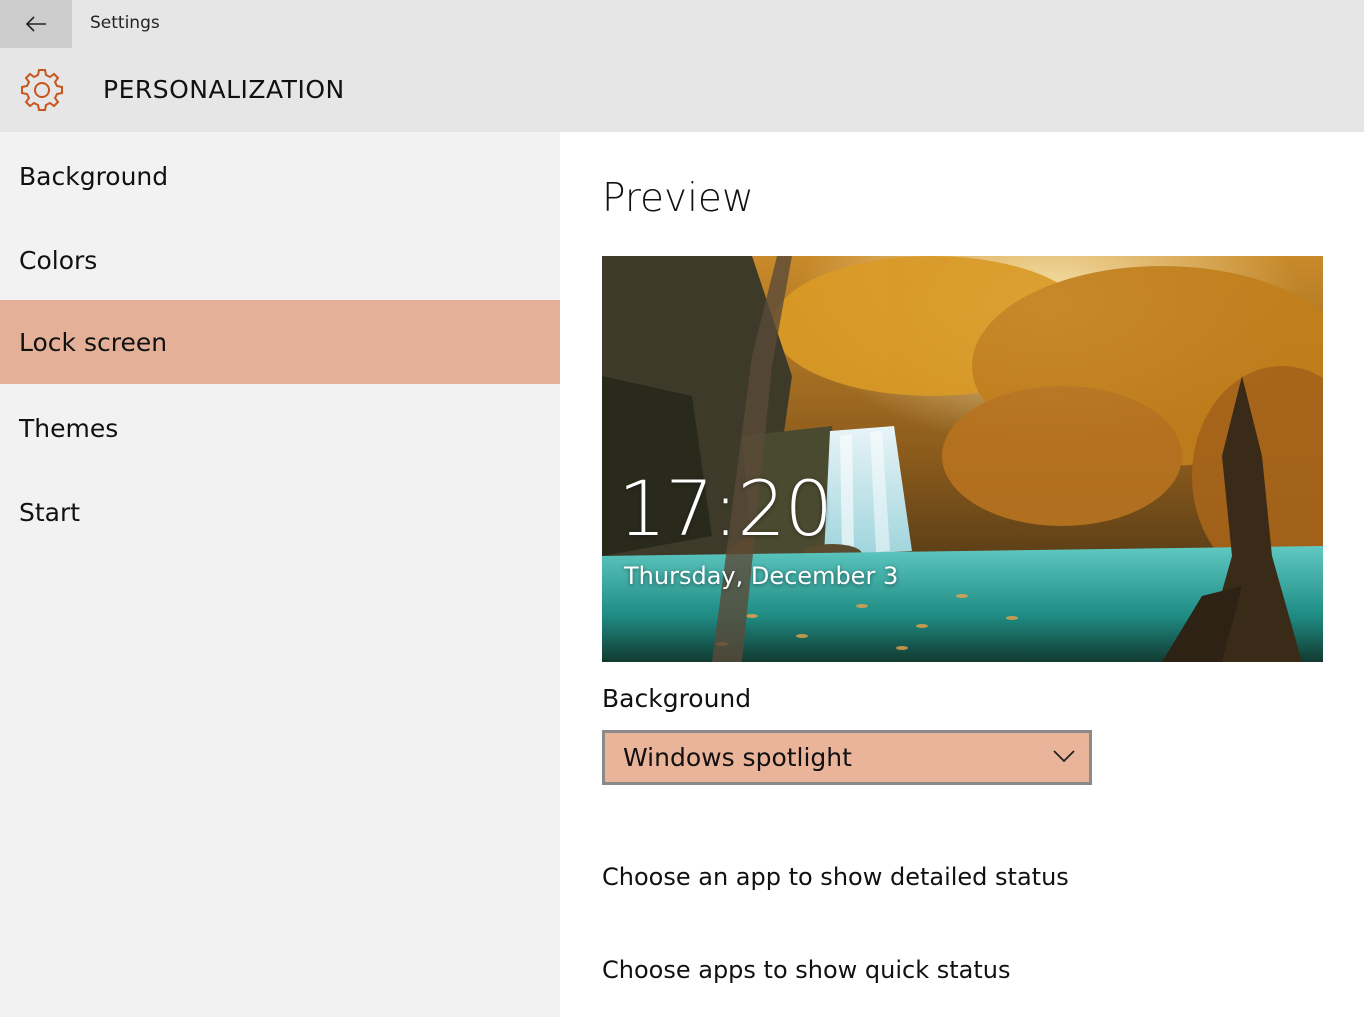 The image size is (1364, 1017). What do you see at coordinates (125, 23) in the screenshot?
I see `window-title: Settings` at bounding box center [125, 23].